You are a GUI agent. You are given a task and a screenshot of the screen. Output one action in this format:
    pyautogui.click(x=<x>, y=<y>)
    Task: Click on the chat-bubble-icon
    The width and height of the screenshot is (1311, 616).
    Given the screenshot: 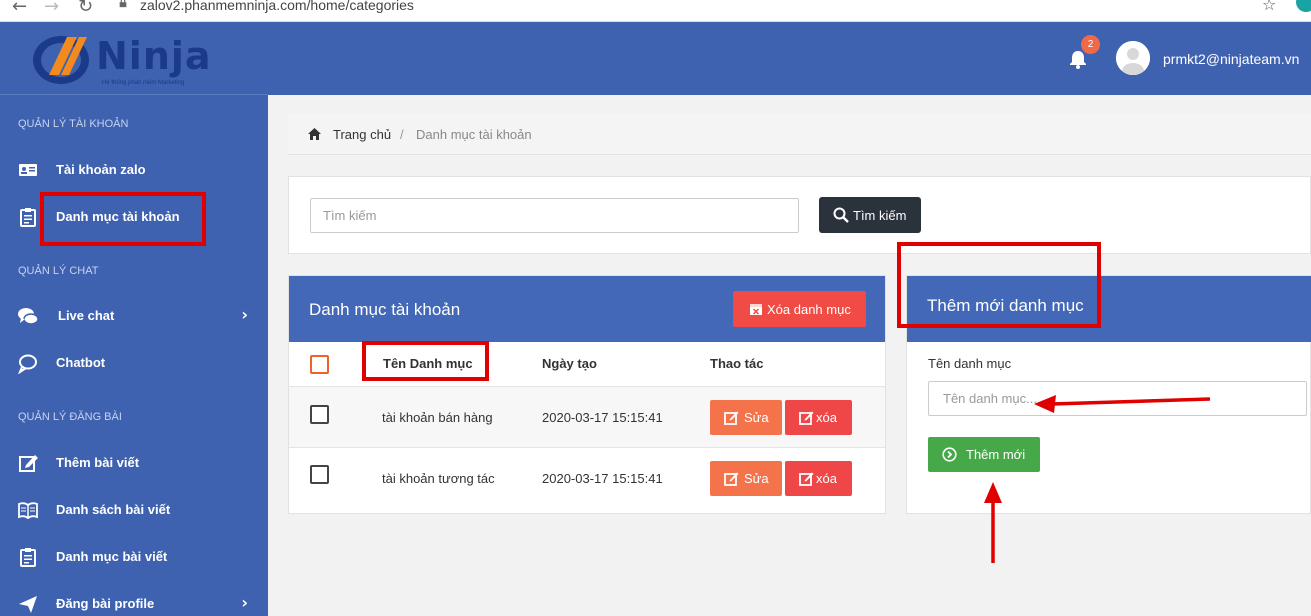 What is the action you would take?
    pyautogui.click(x=27, y=364)
    